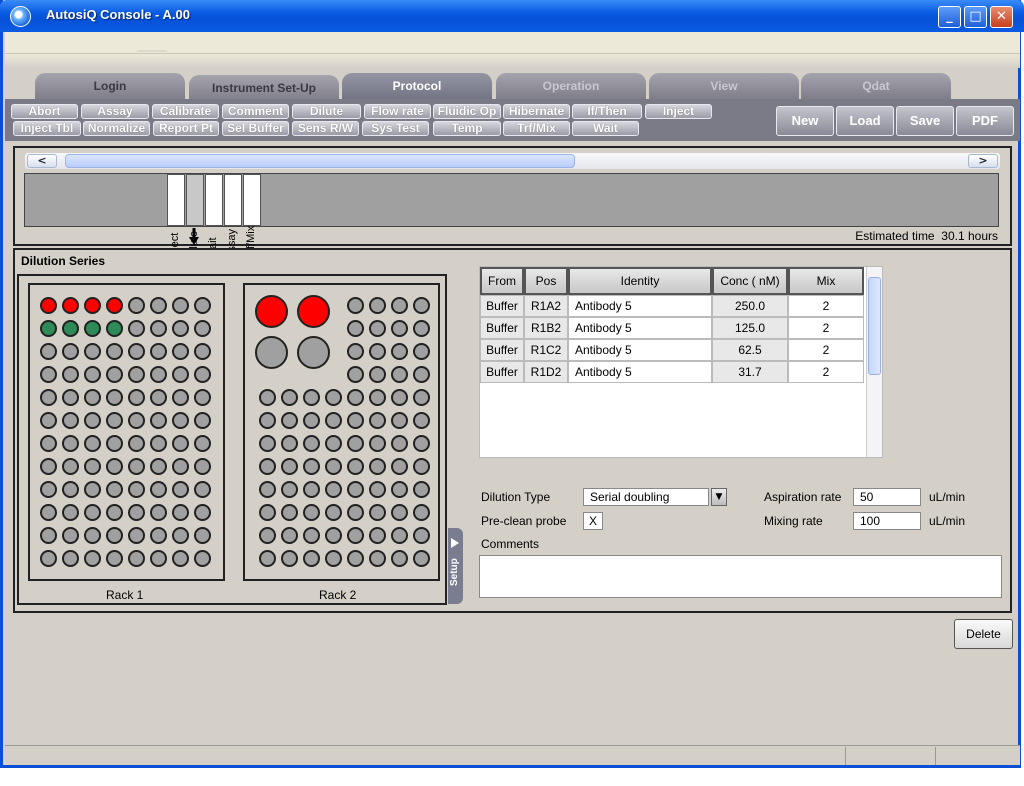 Image resolution: width=1024 pixels, height=786 pixels. I want to click on comments-textarea, so click(740, 576).